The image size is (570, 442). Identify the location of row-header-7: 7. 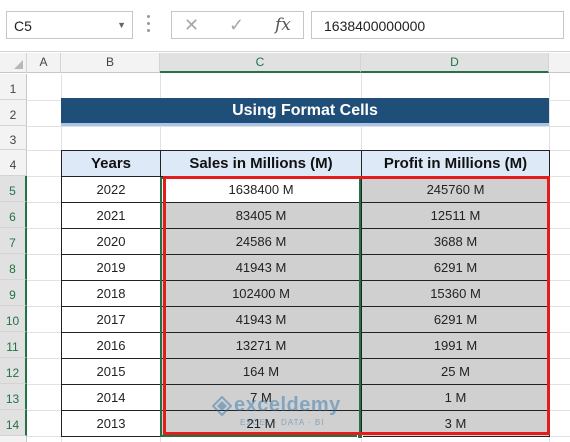
(13, 241).